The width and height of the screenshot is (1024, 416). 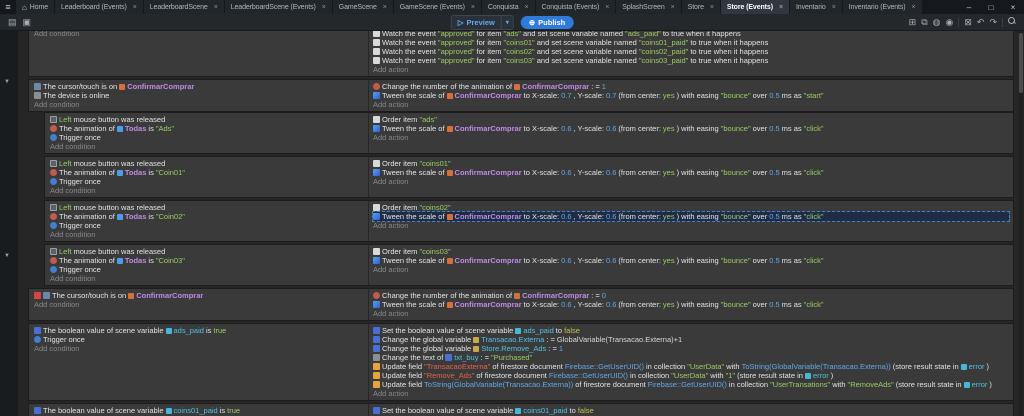 What do you see at coordinates (547, 22) in the screenshot?
I see `publish-button: ⊕ Publish` at bounding box center [547, 22].